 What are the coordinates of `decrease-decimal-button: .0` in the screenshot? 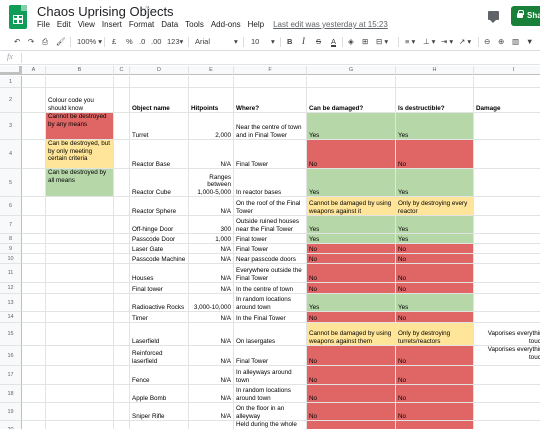 It's located at (142, 42).